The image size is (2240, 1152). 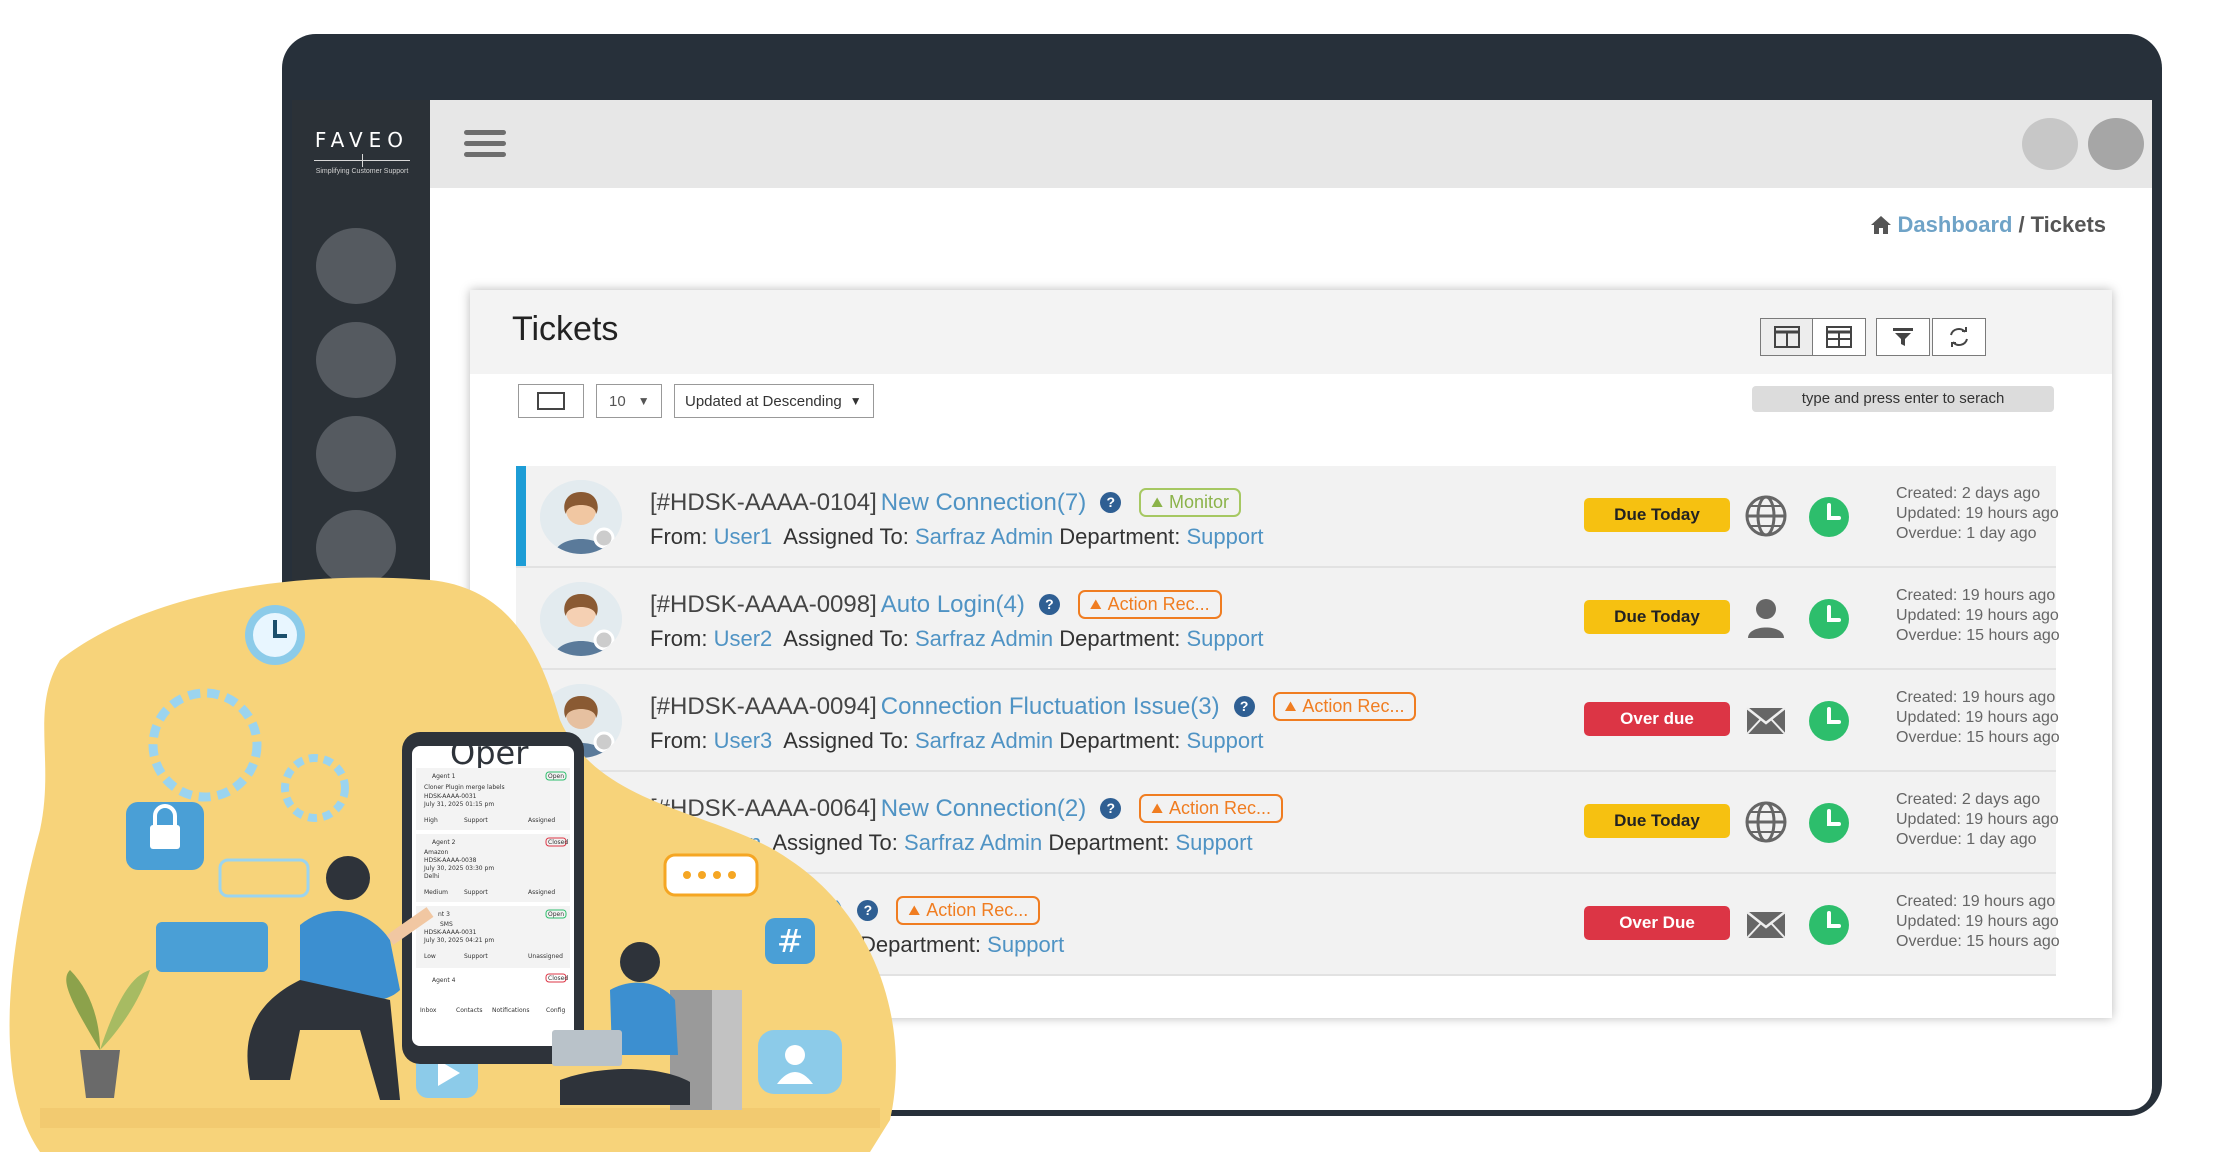 What do you see at coordinates (1787, 337) in the screenshot?
I see `column-view-button` at bounding box center [1787, 337].